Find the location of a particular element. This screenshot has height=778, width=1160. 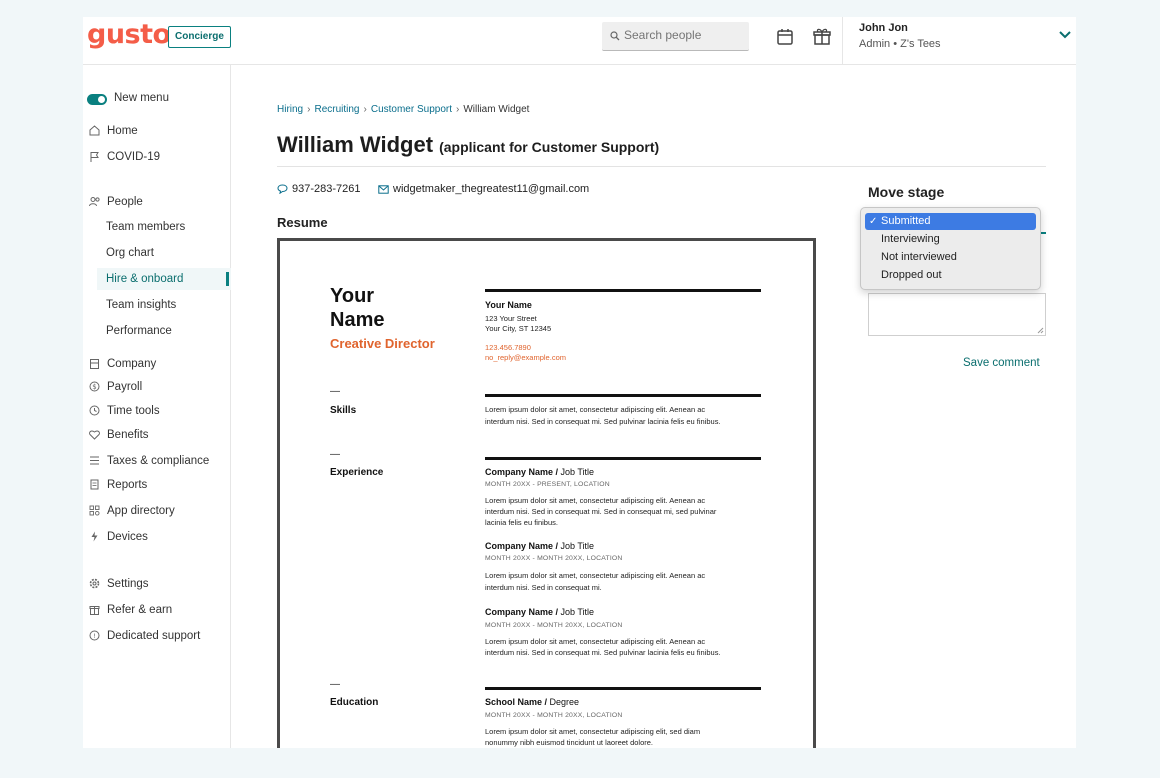

sidebar-item-org-chart: Org chart is located at coordinates (130, 253).